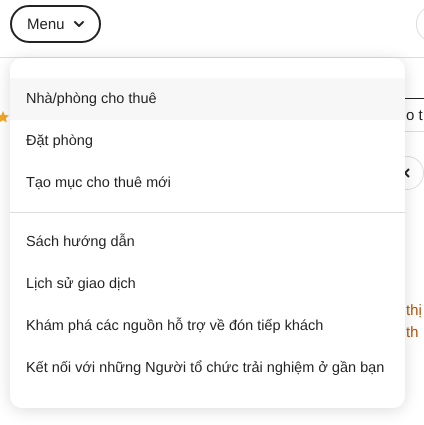  I want to click on chevron-left-icon, so click(407, 173).